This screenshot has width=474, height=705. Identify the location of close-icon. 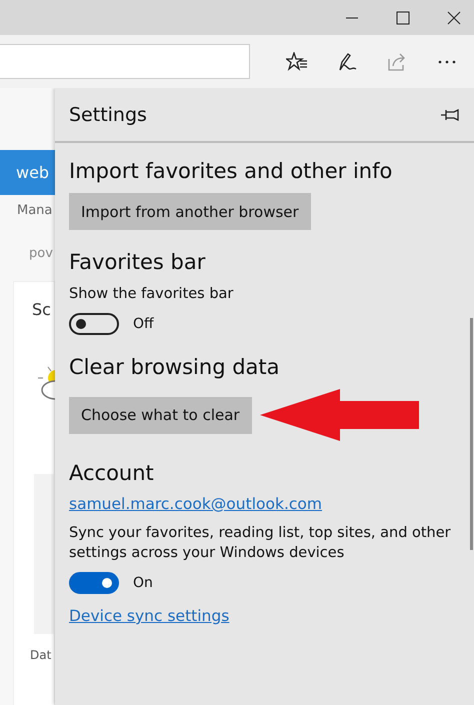
(454, 17).